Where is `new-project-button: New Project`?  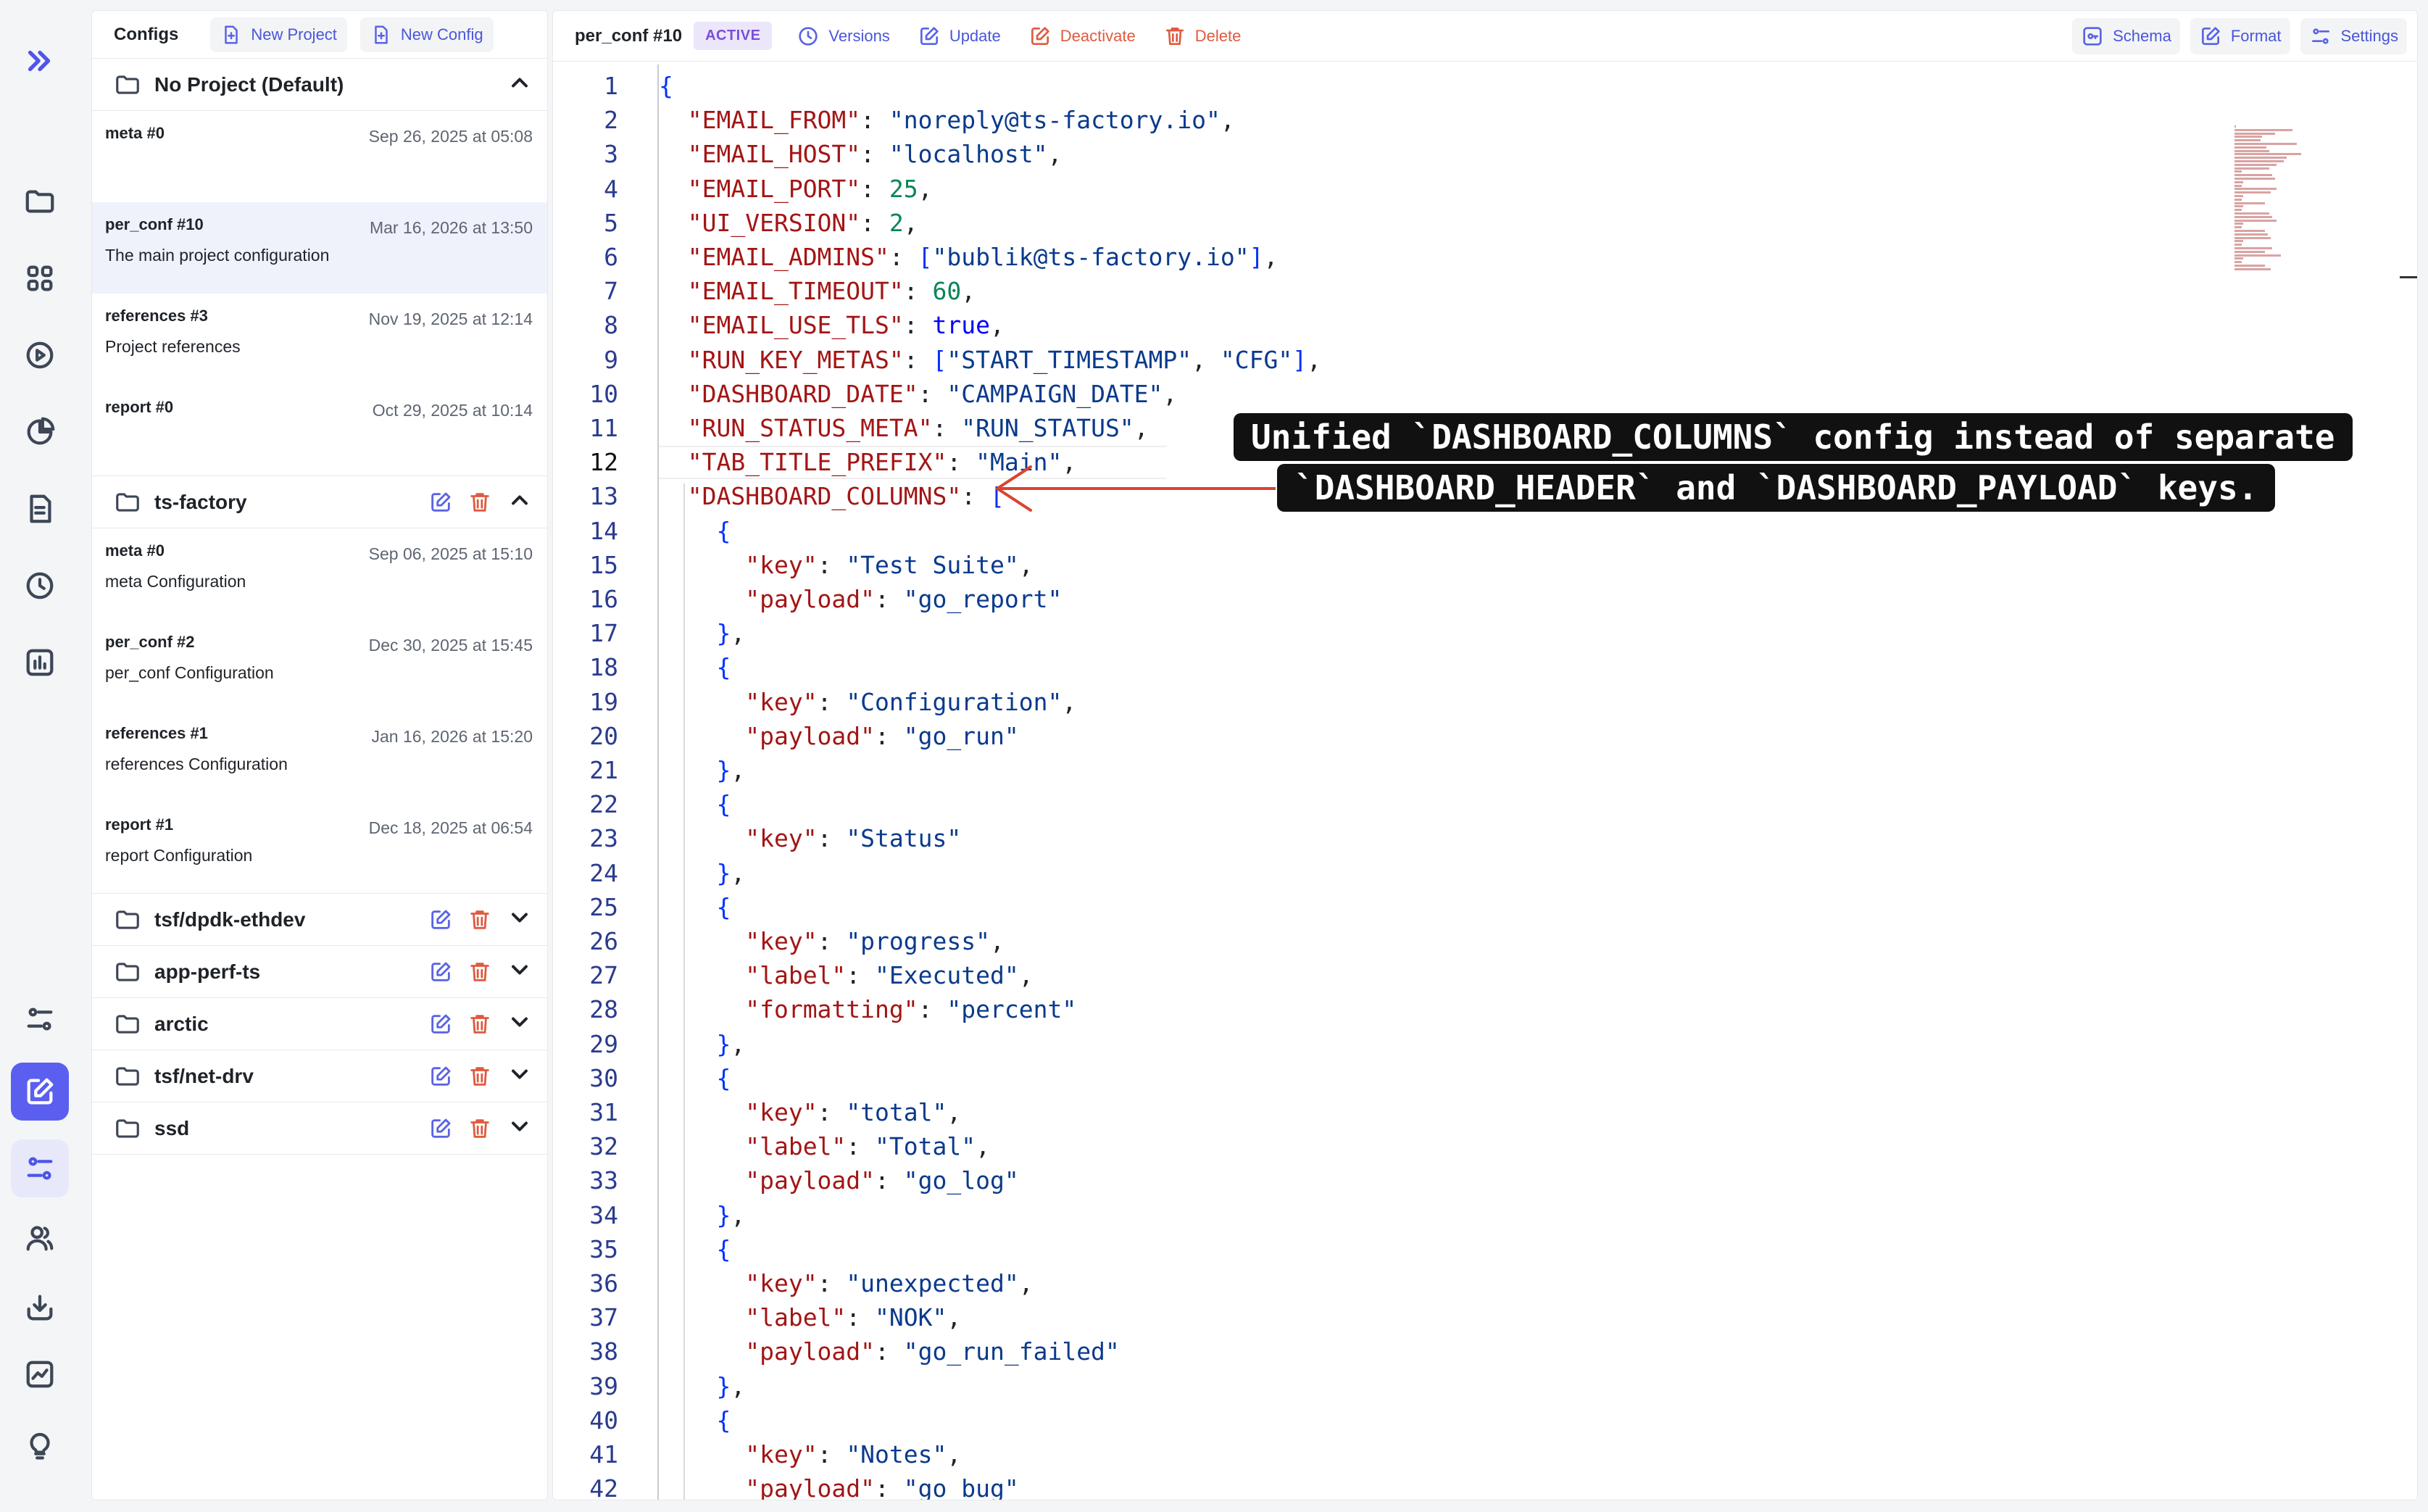 new-project-button: New Project is located at coordinates (278, 34).